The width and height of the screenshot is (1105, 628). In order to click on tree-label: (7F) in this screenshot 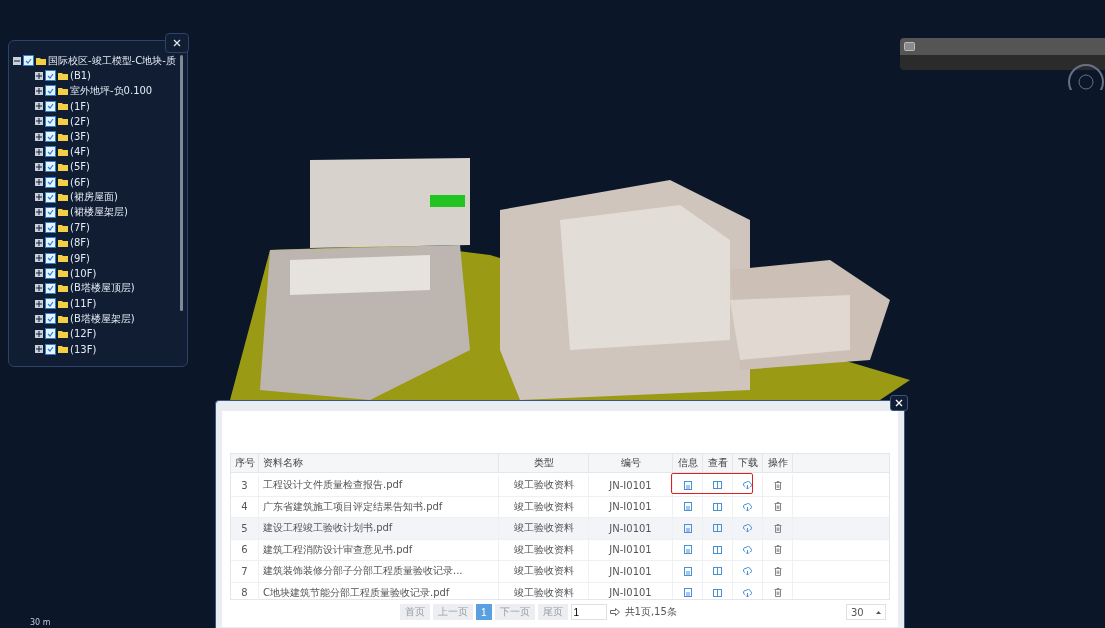, I will do `click(80, 228)`.